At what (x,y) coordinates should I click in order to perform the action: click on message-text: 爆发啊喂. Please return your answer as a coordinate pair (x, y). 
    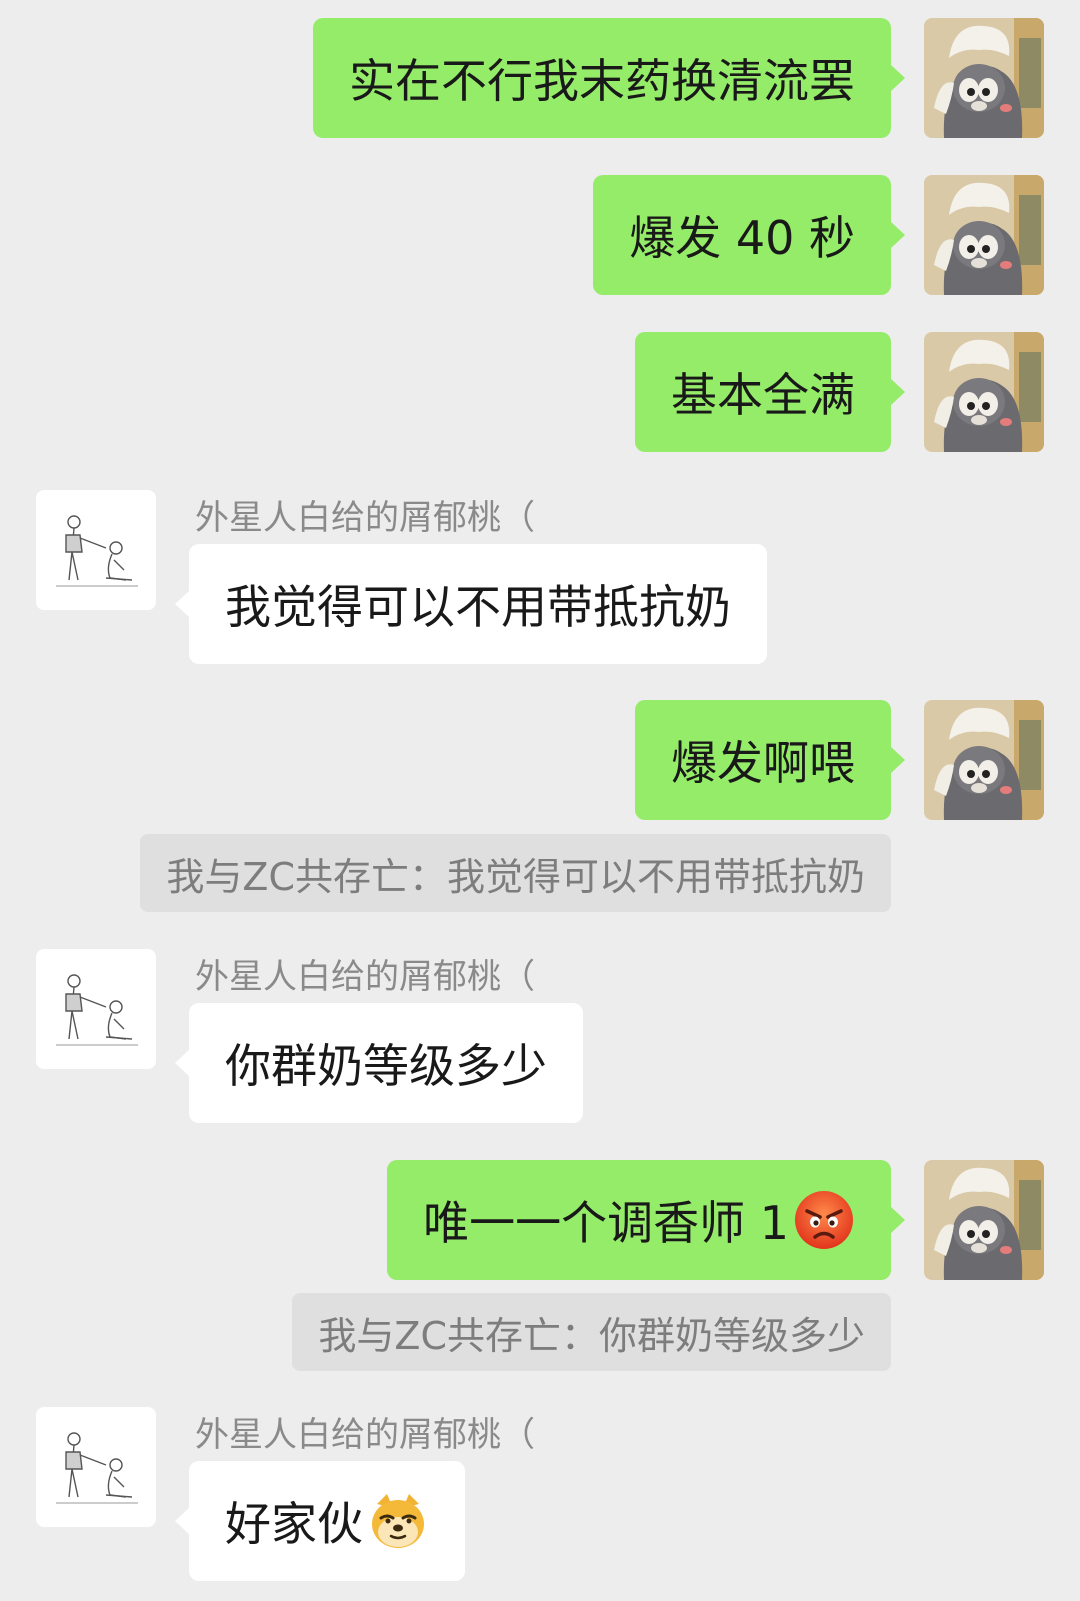
    Looking at the image, I should click on (763, 763).